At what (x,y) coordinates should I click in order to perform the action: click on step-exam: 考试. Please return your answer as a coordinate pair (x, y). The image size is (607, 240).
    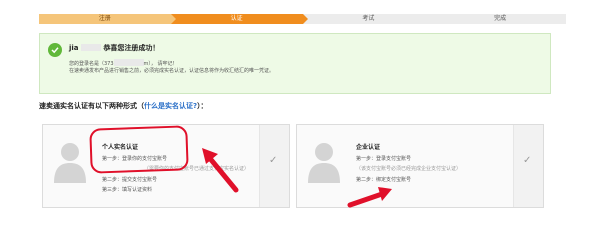
    Looking at the image, I should click on (368, 19).